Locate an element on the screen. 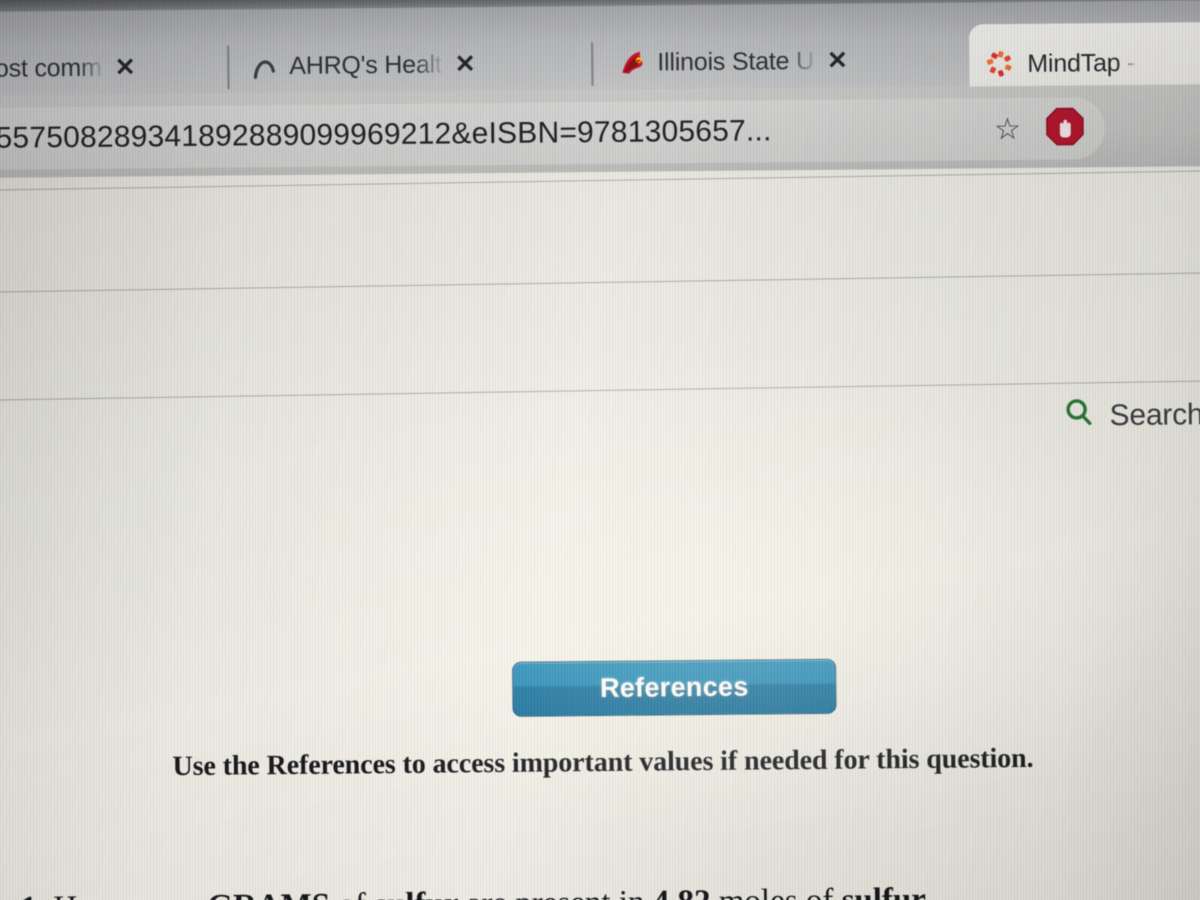 The width and height of the screenshot is (1200, 900). tab-title: AHRQ's Healt is located at coordinates (365, 65).